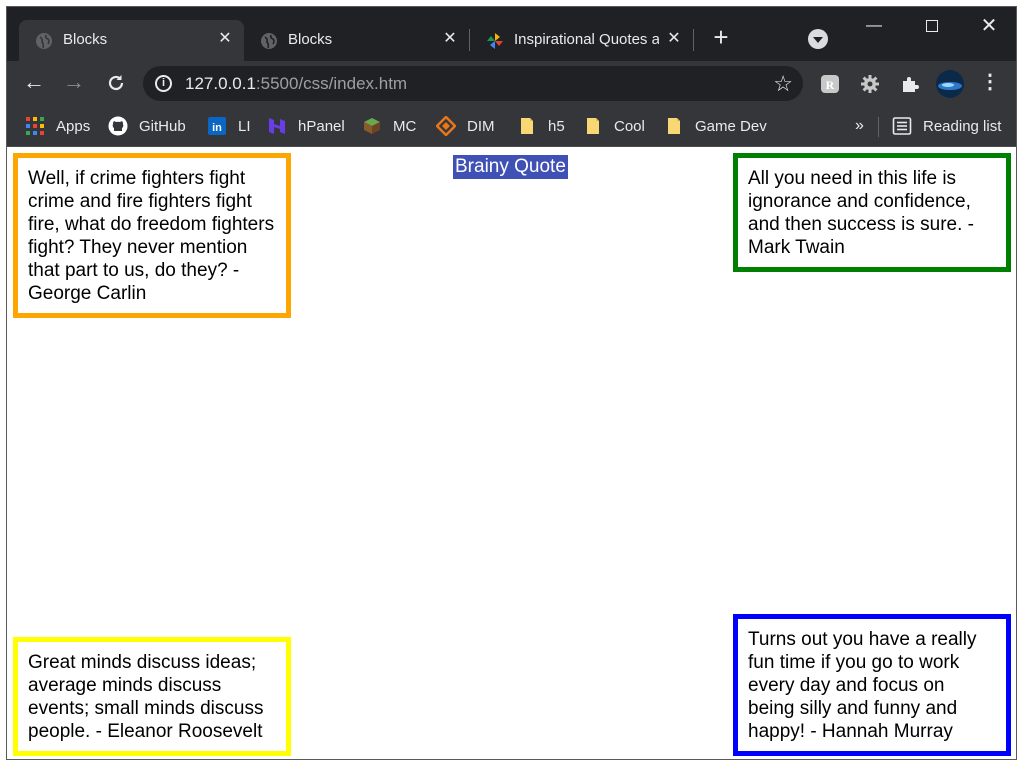 This screenshot has width=1029, height=770. Describe the element at coordinates (878, 127) in the screenshot. I see `bookmarks-separator` at that location.